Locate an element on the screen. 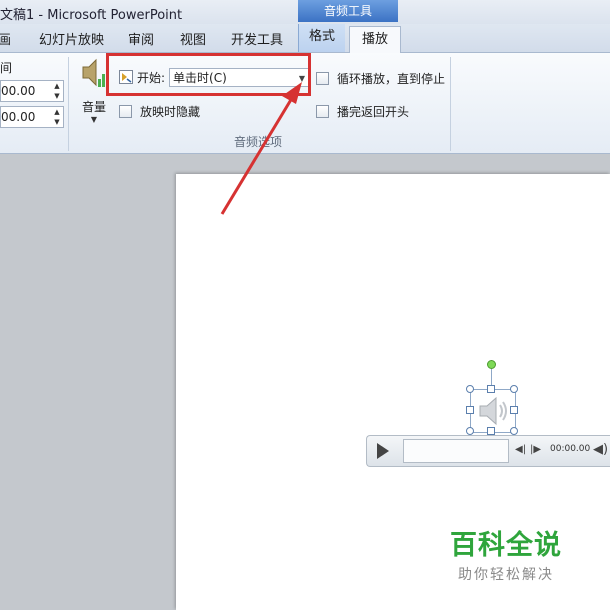 The width and height of the screenshot is (610, 610). audio-player-bar: ◀| |▶ 00:00.00 ◀) is located at coordinates (488, 451).